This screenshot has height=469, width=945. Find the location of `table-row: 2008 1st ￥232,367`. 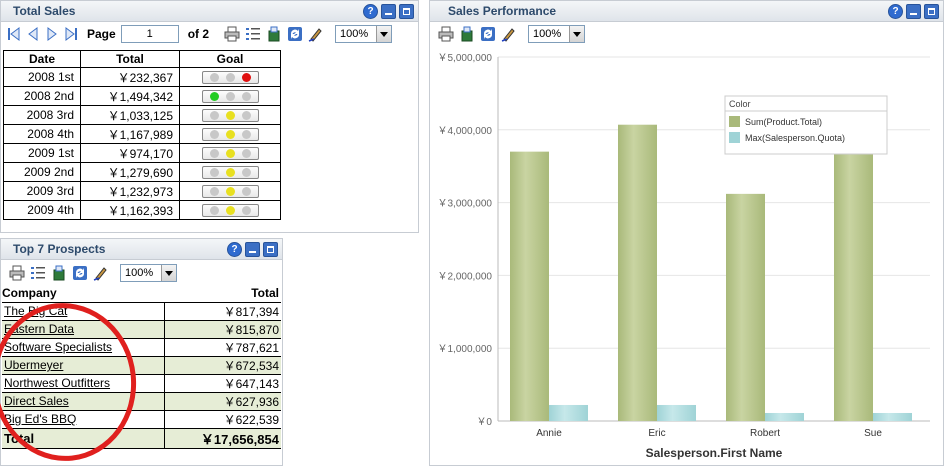

table-row: 2008 1st ￥232,367 is located at coordinates (142, 77).